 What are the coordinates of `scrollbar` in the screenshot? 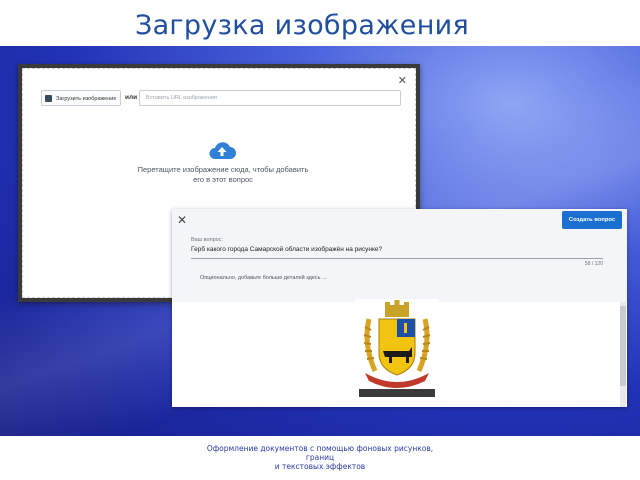 It's located at (623, 354).